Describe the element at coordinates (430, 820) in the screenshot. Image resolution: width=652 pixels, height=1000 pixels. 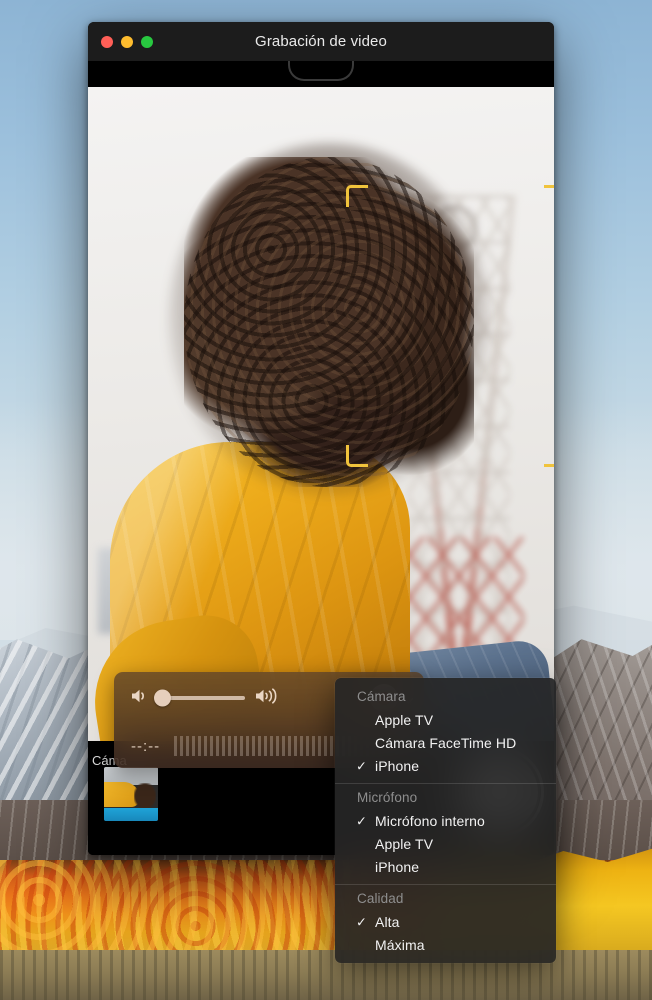
I see `menu-item-label: Micrófono interno` at that location.